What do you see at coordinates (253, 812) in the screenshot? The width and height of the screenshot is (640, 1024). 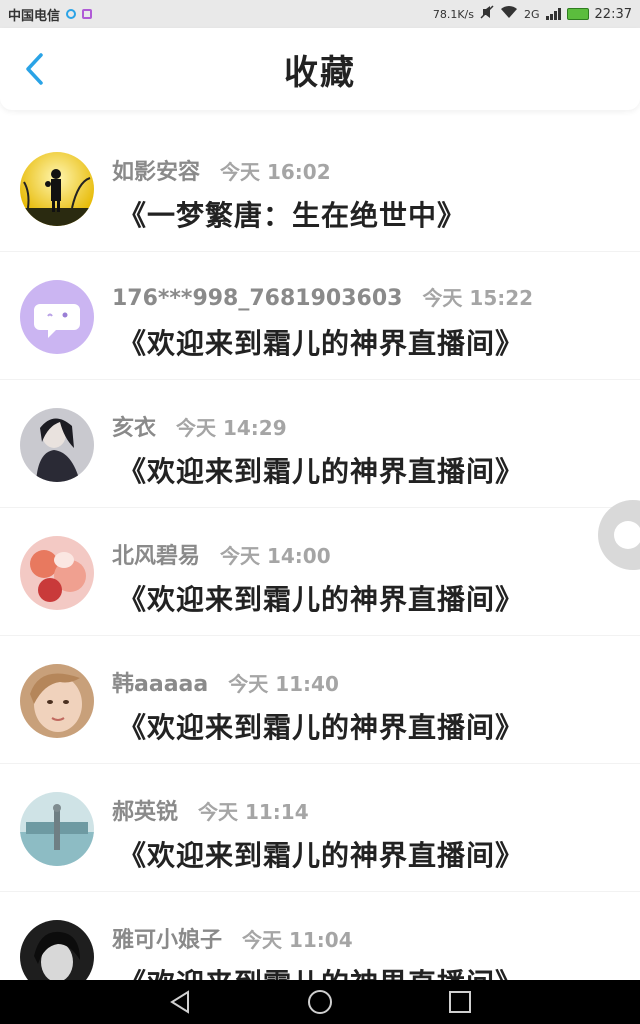 I see `timestamp: 今天 11:14` at bounding box center [253, 812].